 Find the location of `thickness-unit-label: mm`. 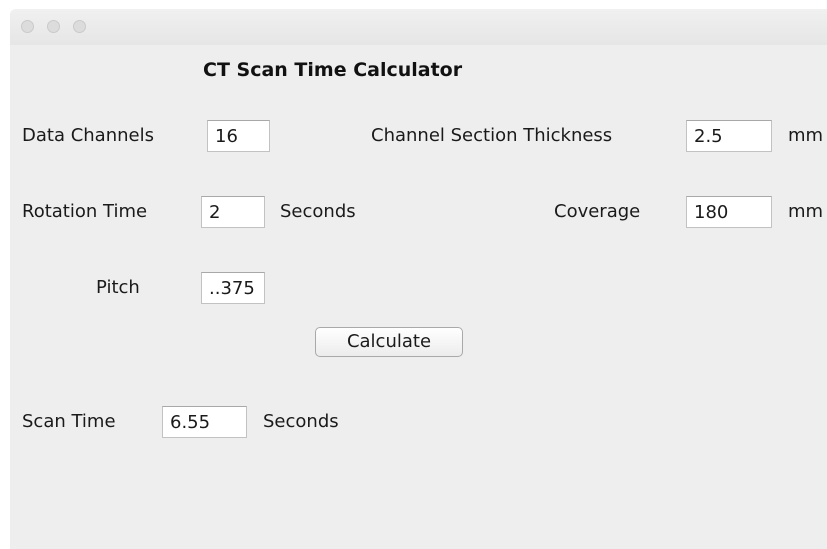

thickness-unit-label: mm is located at coordinates (806, 135).